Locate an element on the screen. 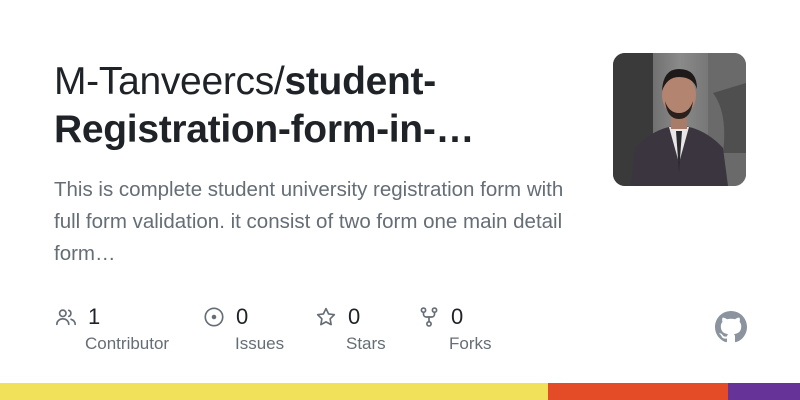  people-icon is located at coordinates (66, 317).